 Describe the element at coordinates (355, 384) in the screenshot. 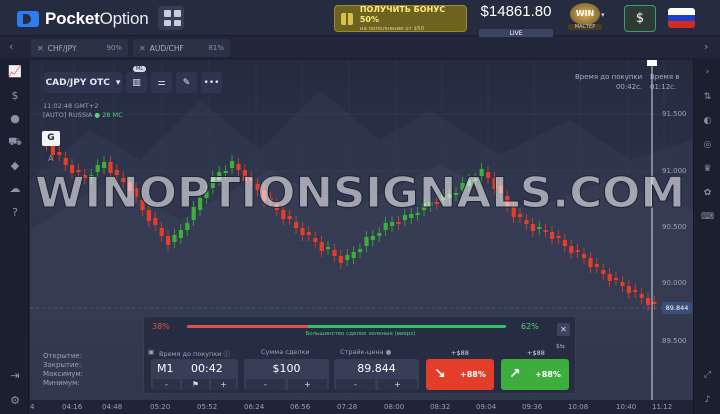

I see `strike-minus-button: -` at that location.